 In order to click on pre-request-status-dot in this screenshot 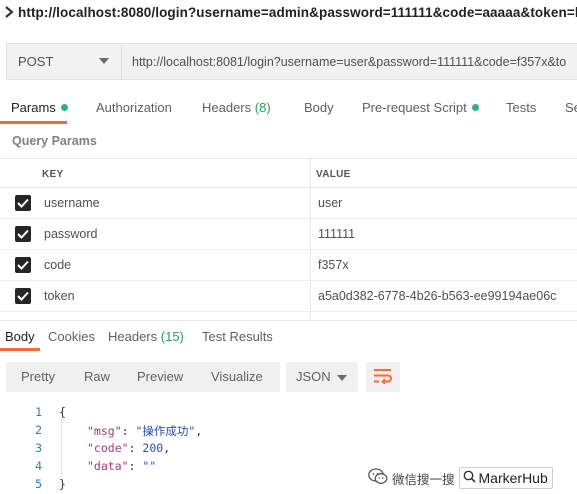, I will do `click(475, 107)`.